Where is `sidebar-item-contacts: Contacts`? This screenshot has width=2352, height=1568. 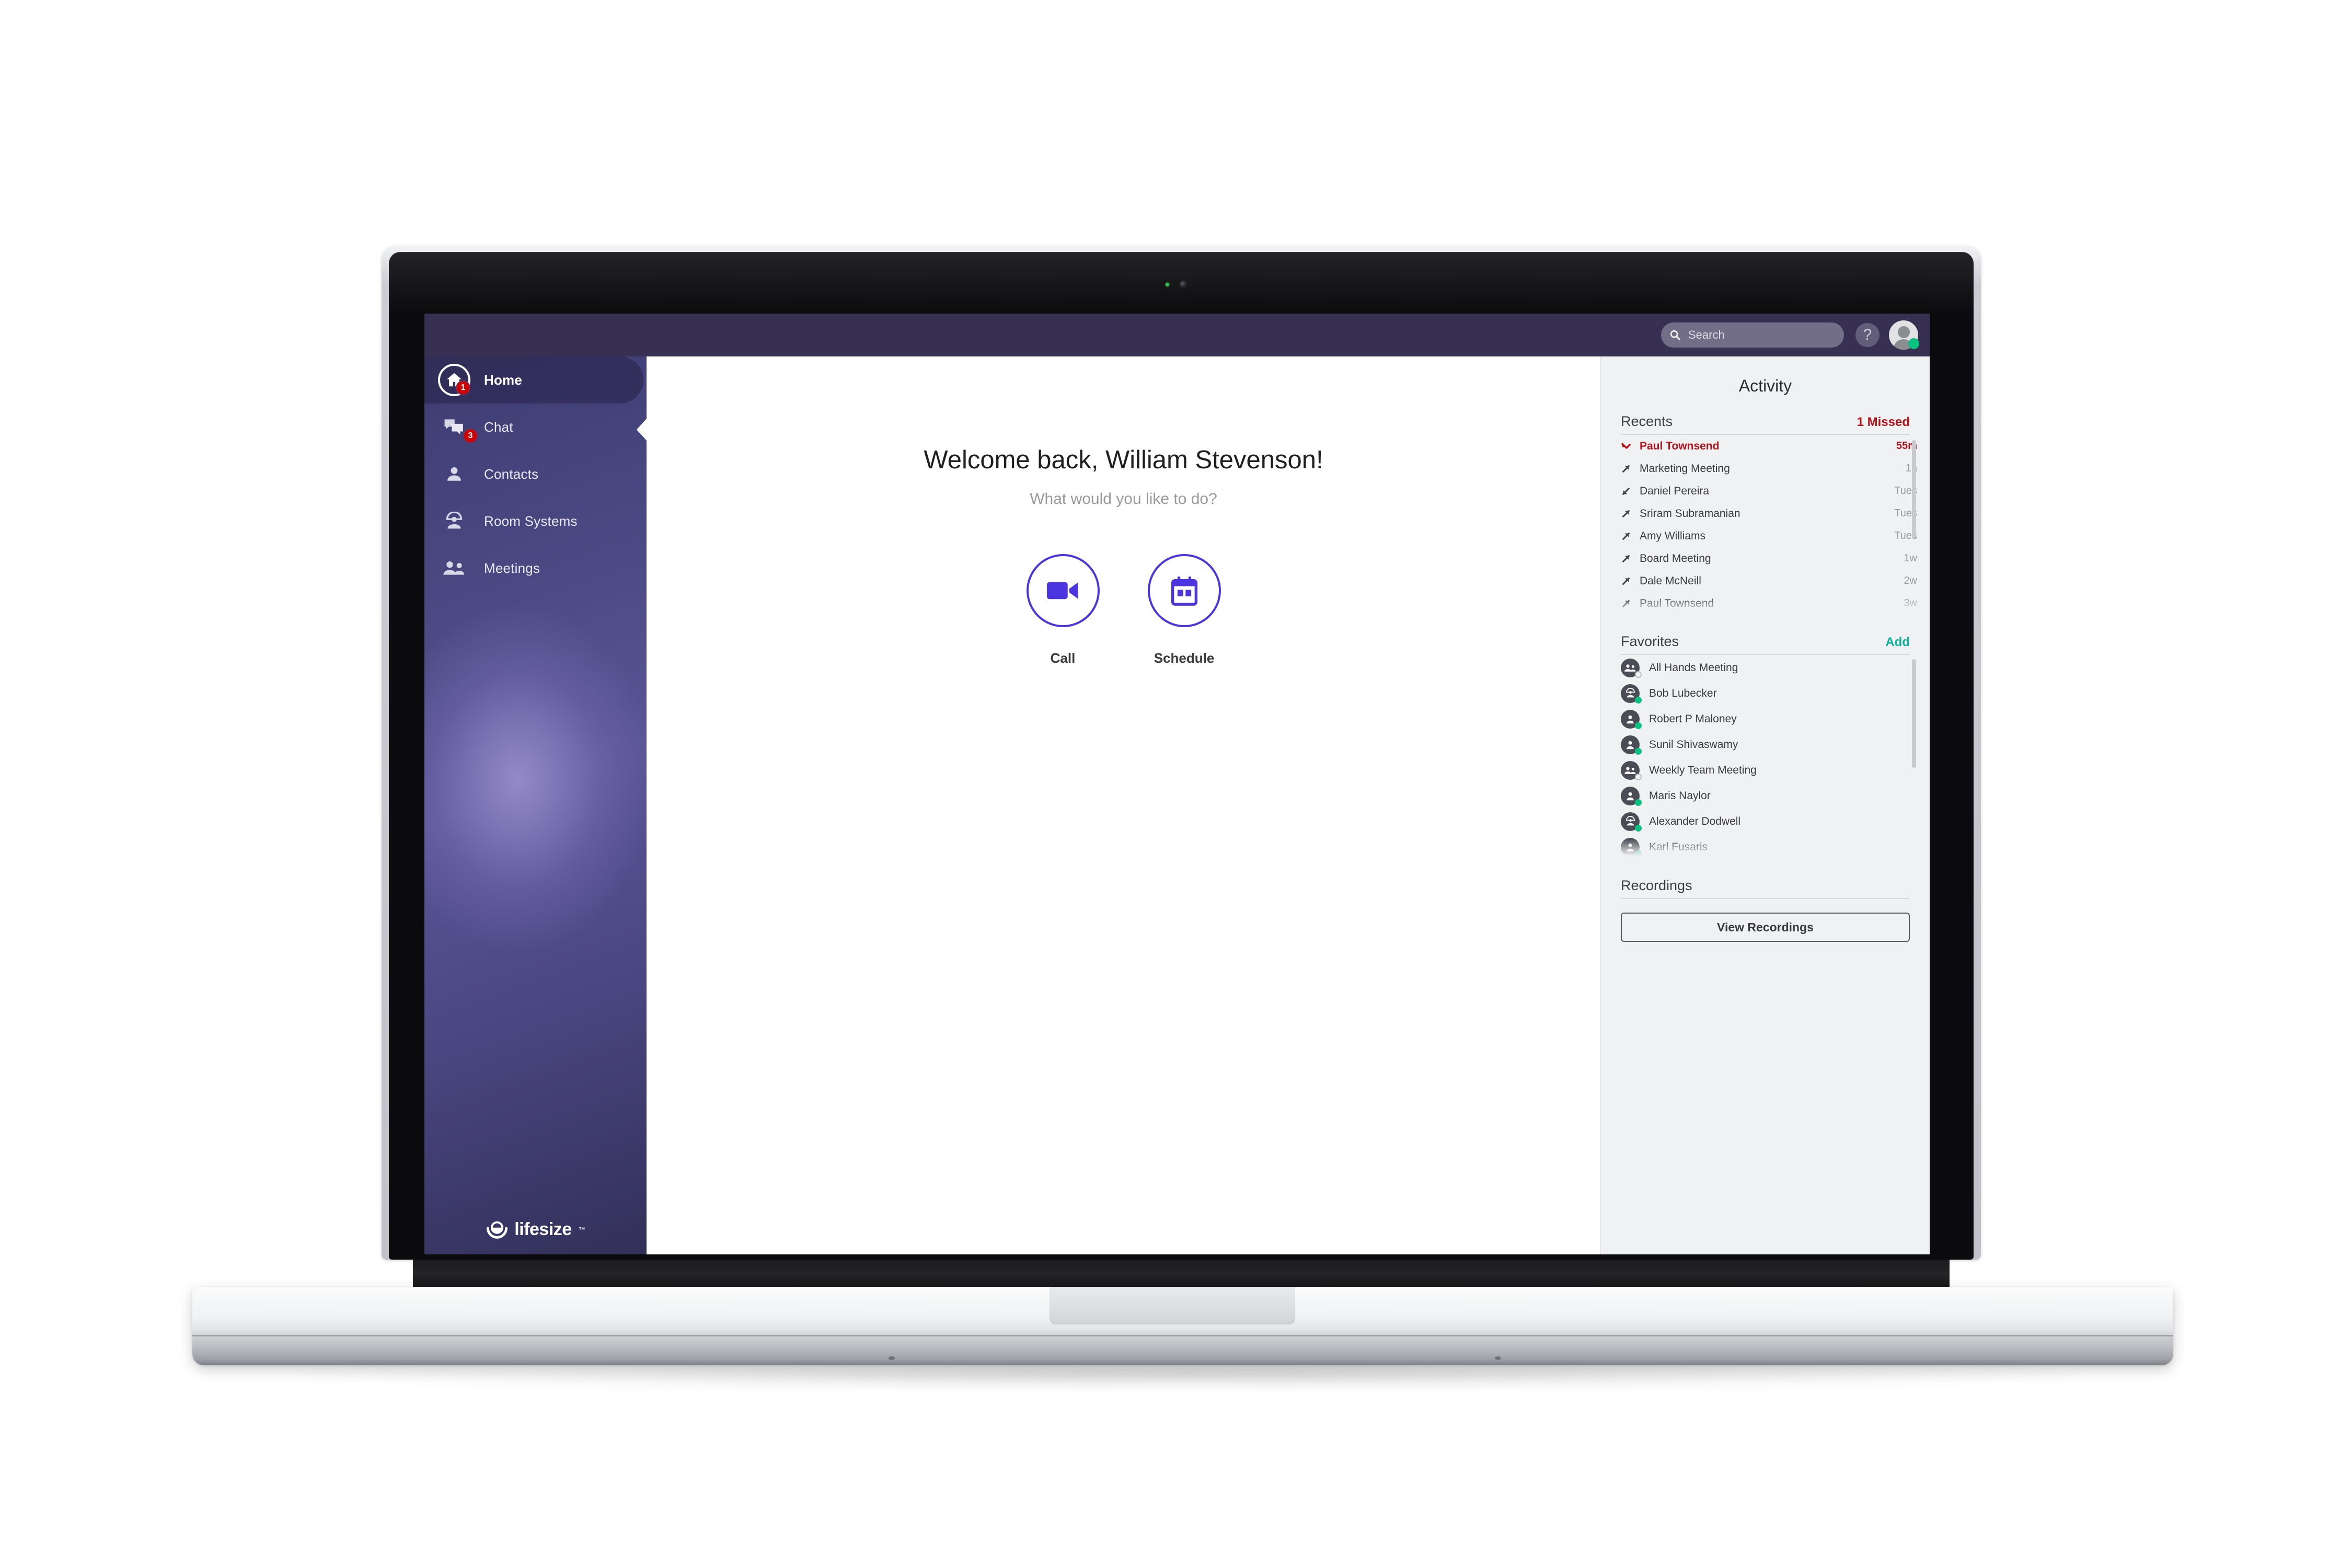 sidebar-item-contacts: Contacts is located at coordinates (535, 474).